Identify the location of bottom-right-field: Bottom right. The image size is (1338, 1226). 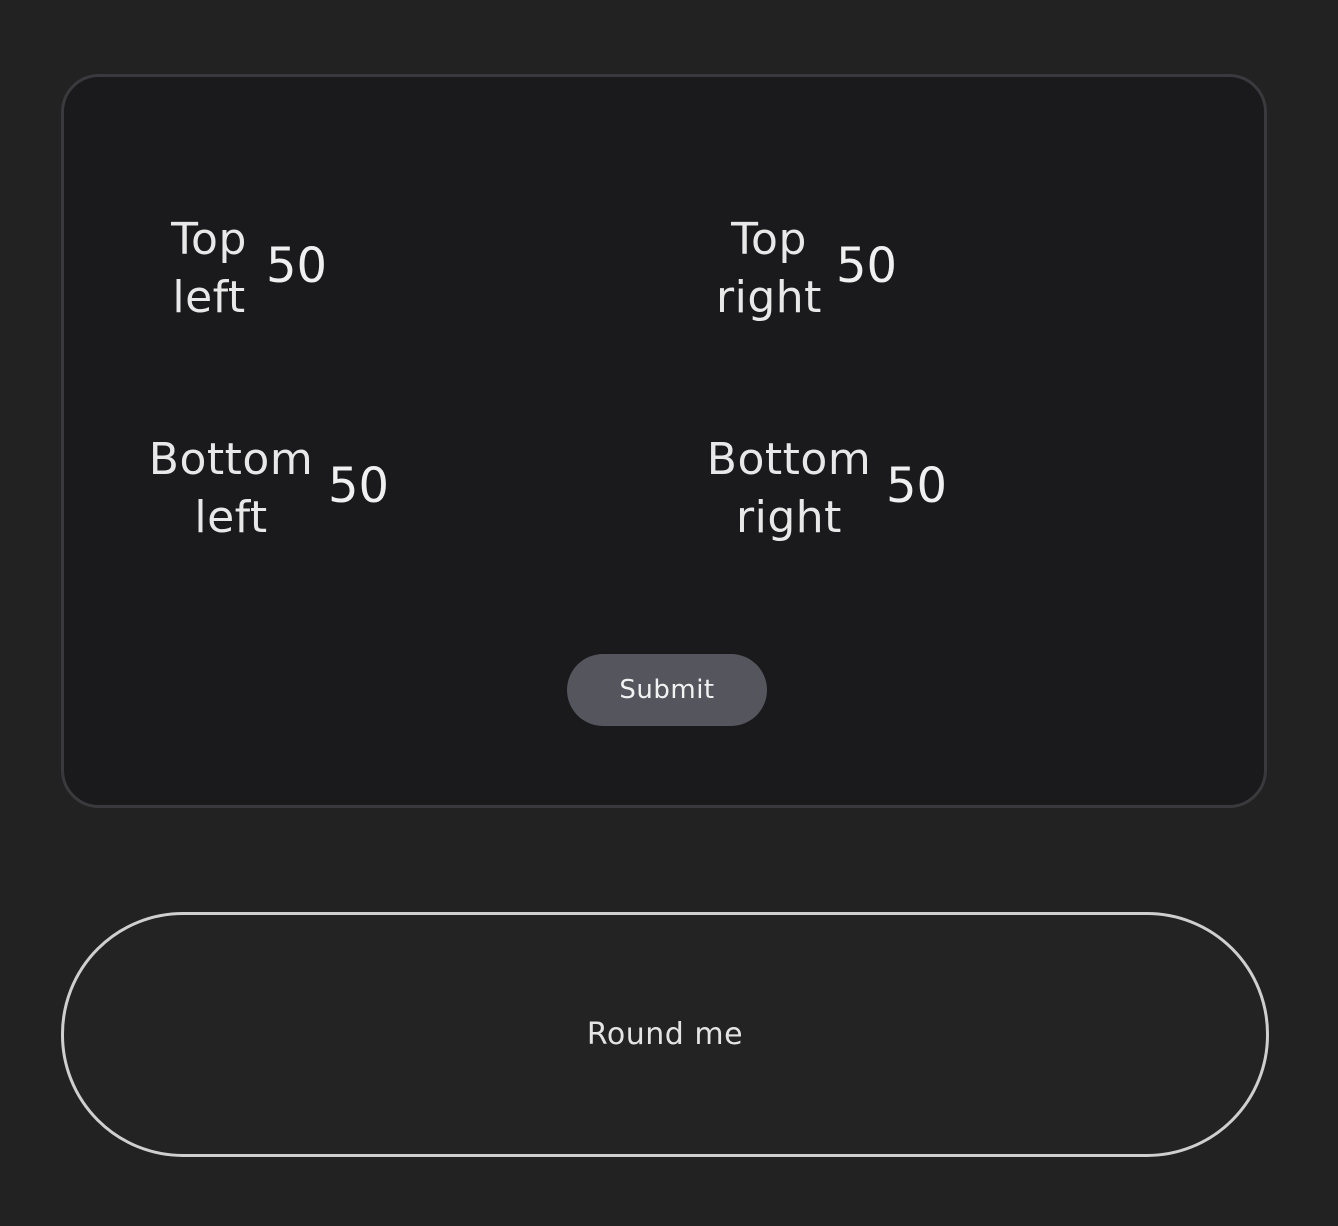
(840, 489).